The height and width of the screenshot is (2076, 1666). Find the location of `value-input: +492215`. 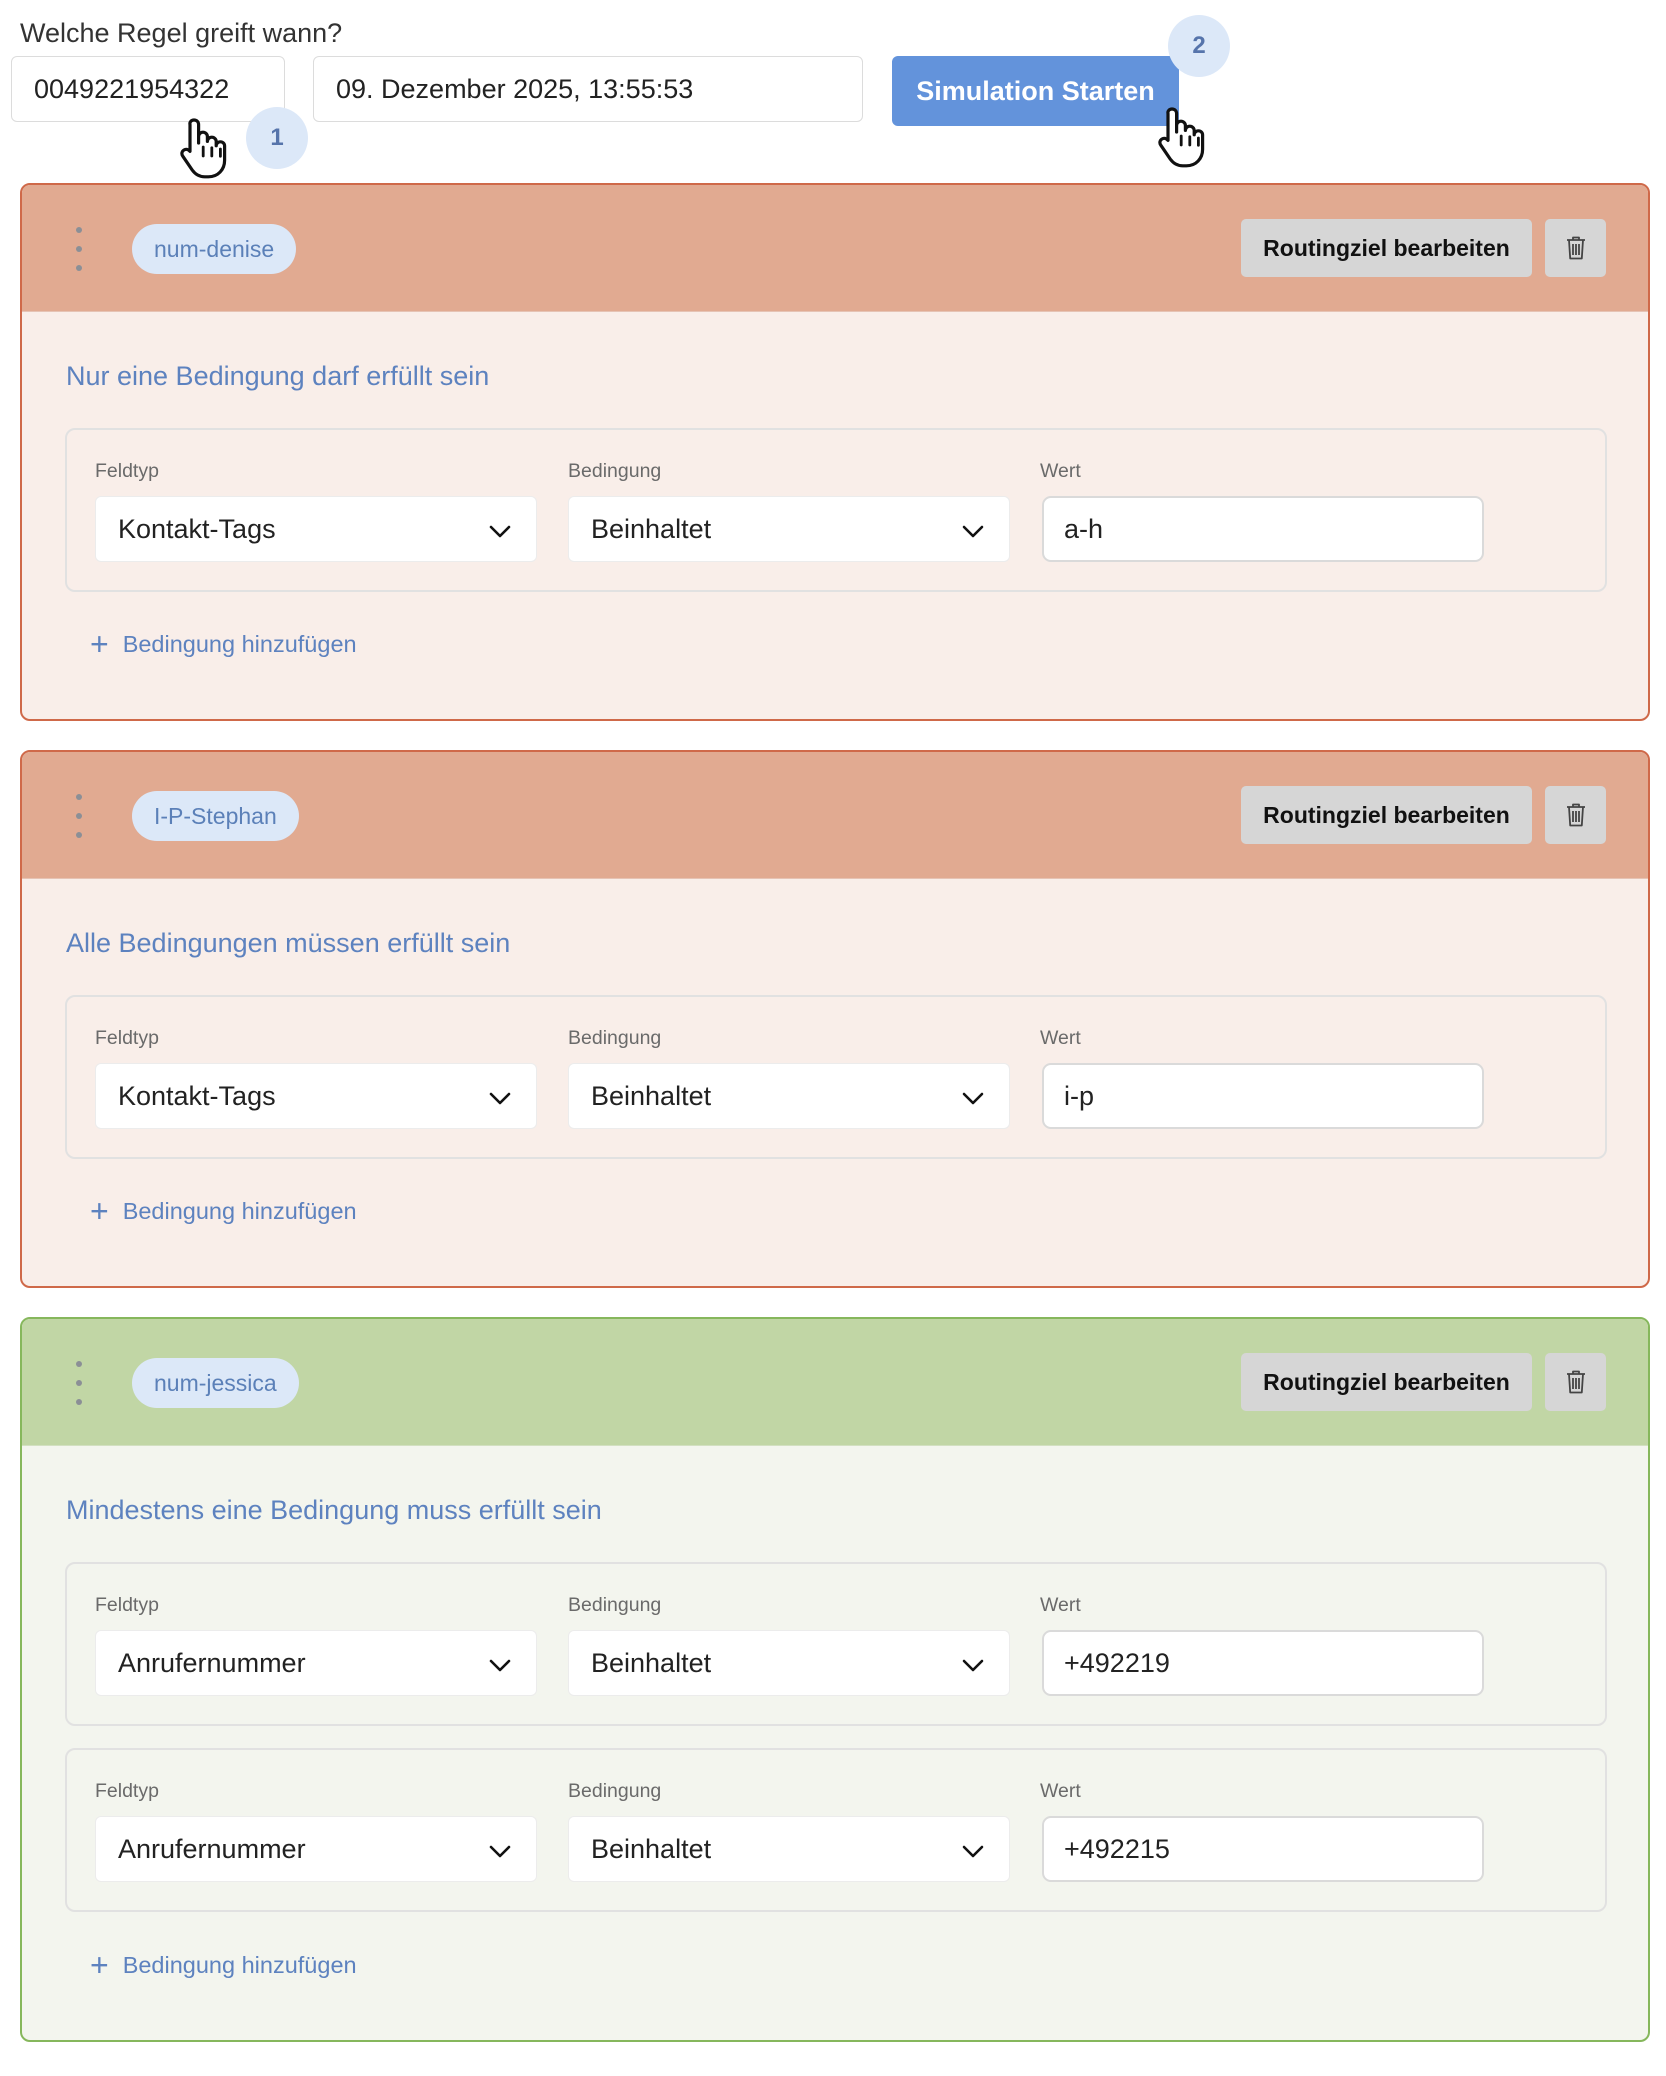

value-input: +492215 is located at coordinates (1263, 1849).